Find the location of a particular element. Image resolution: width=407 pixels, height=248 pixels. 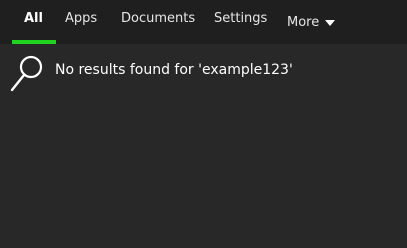

tab-settings-label: Settings is located at coordinates (241, 18).